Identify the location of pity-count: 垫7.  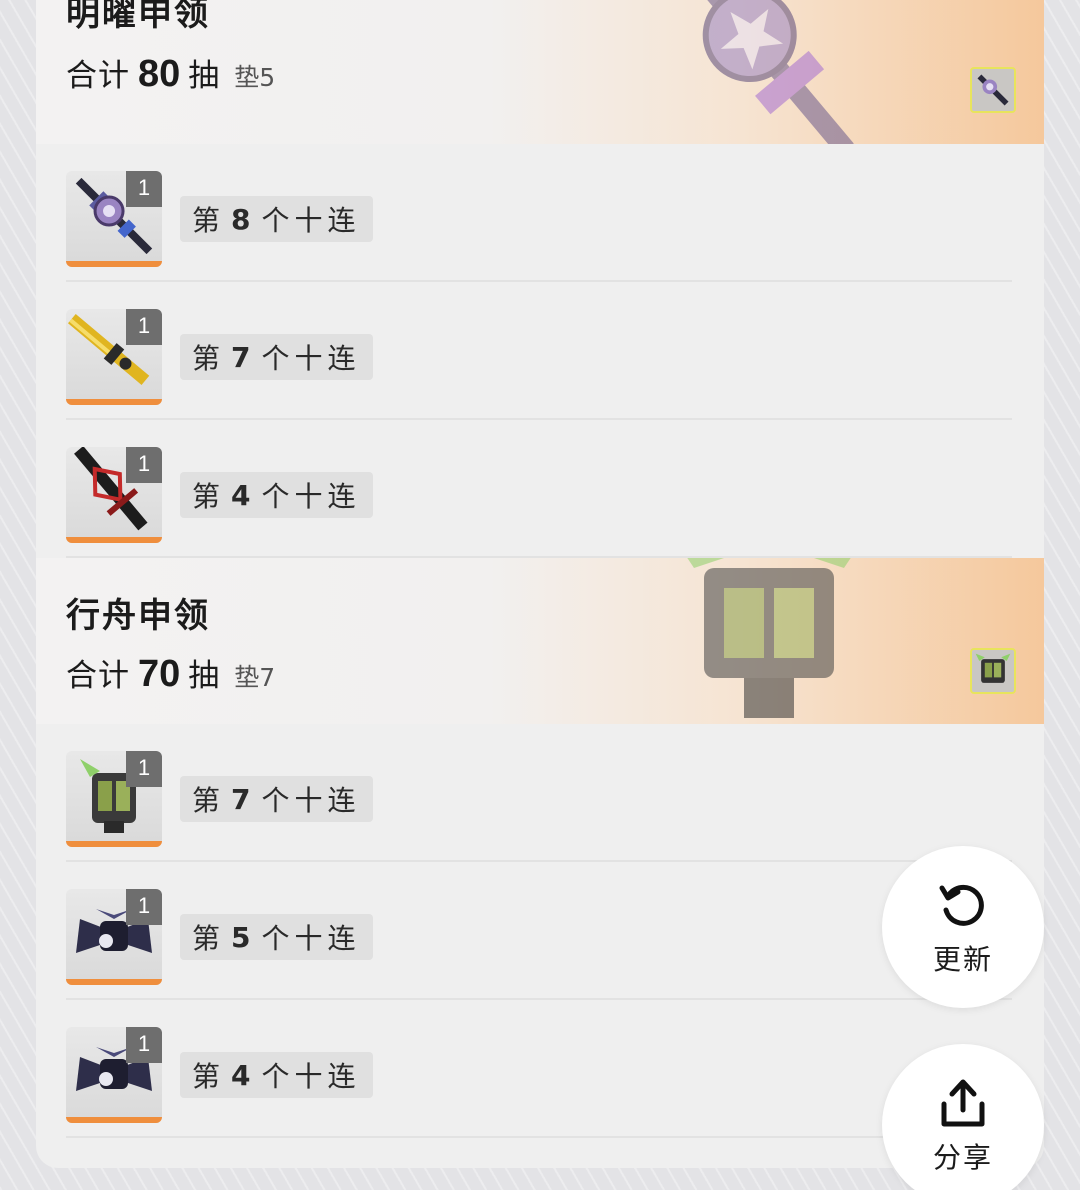
(255, 677).